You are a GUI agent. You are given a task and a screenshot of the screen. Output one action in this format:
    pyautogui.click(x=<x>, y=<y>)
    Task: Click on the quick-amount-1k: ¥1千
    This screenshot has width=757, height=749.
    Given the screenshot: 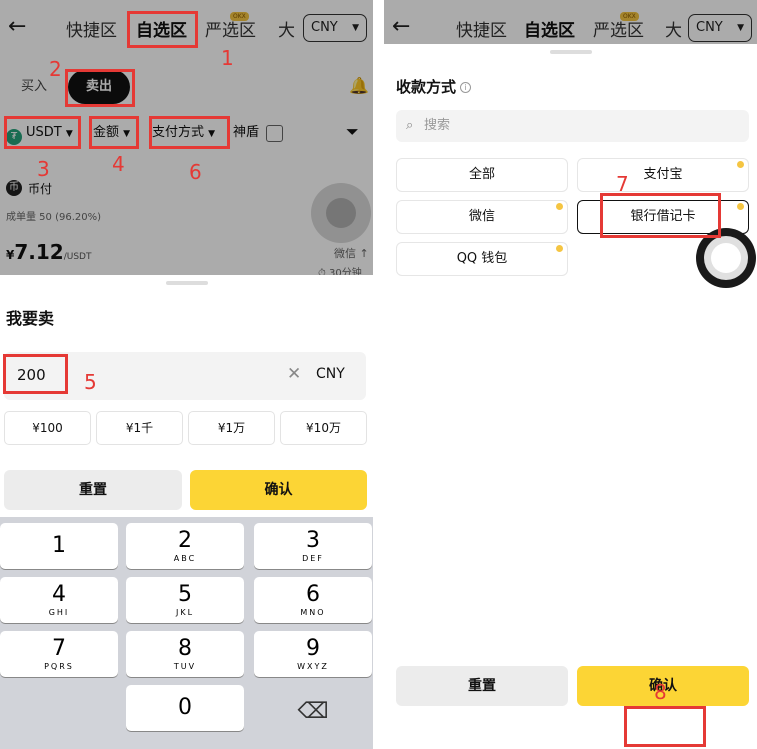 What is the action you would take?
    pyautogui.click(x=139, y=428)
    